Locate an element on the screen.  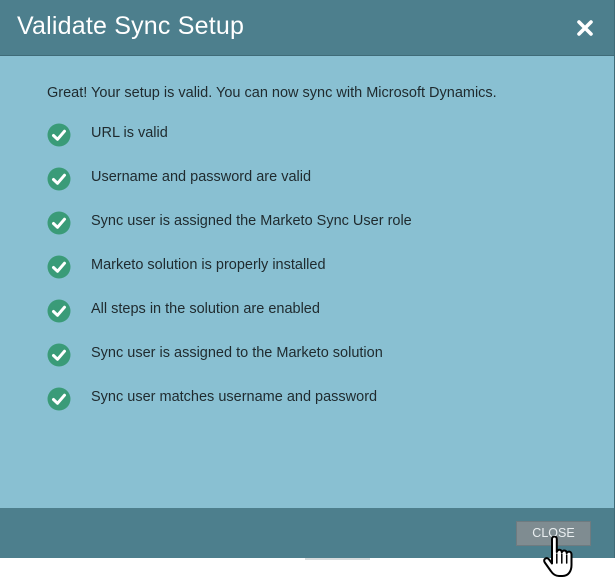
check-label: URL is valid is located at coordinates (129, 133).